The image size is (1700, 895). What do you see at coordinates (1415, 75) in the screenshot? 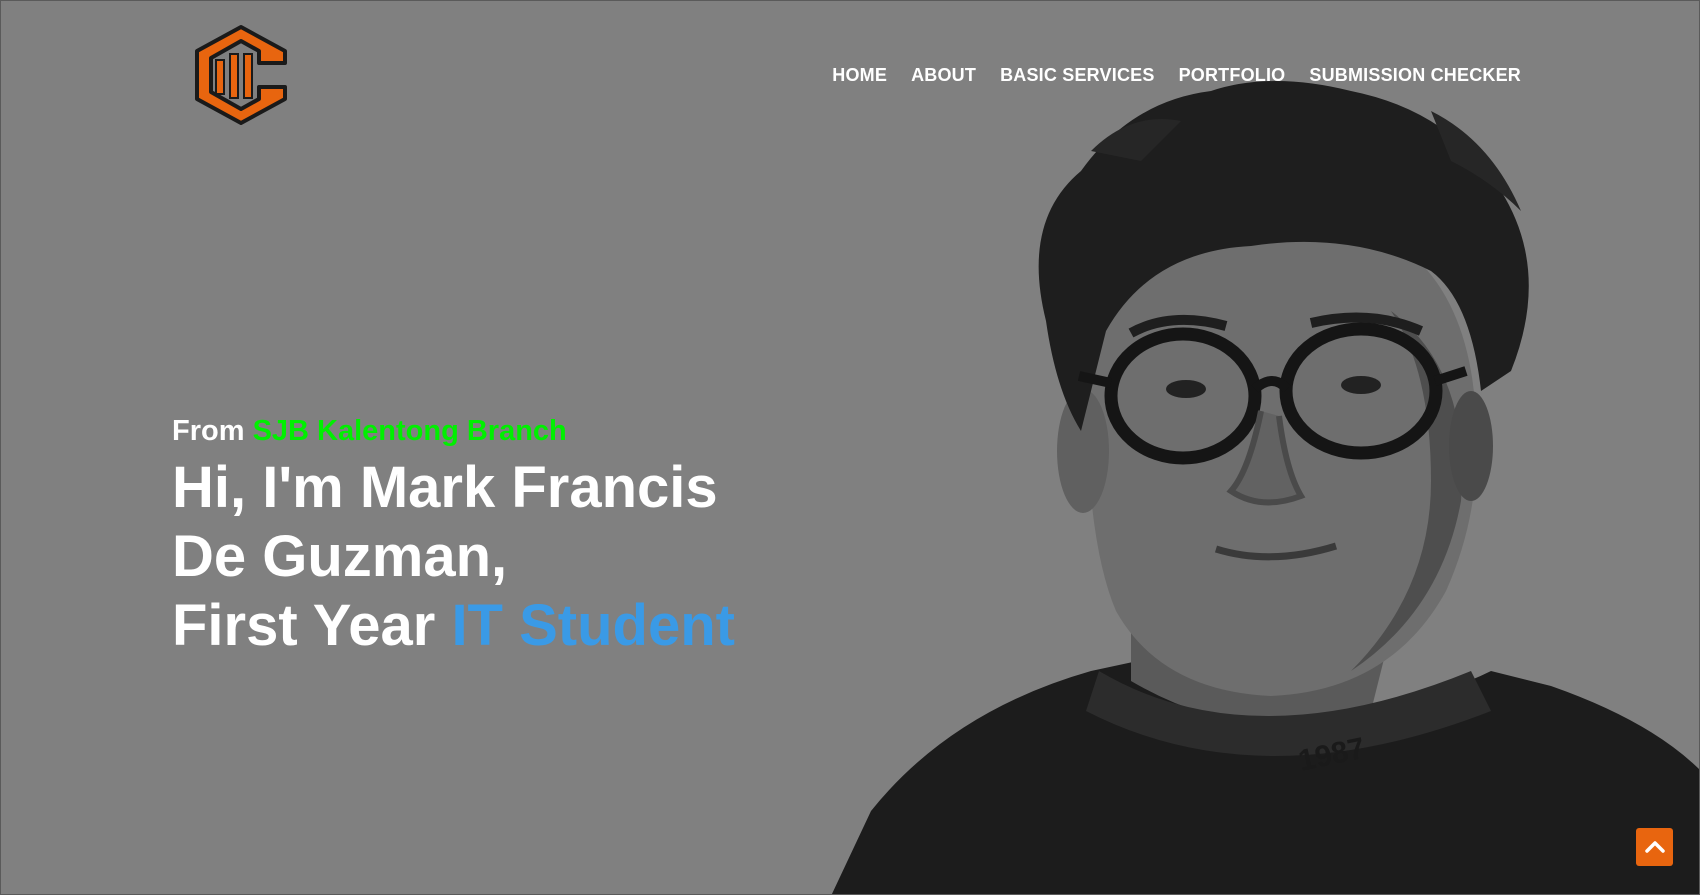
I see `nav-link-submission-checker: SUBMISSION CHECKER` at bounding box center [1415, 75].